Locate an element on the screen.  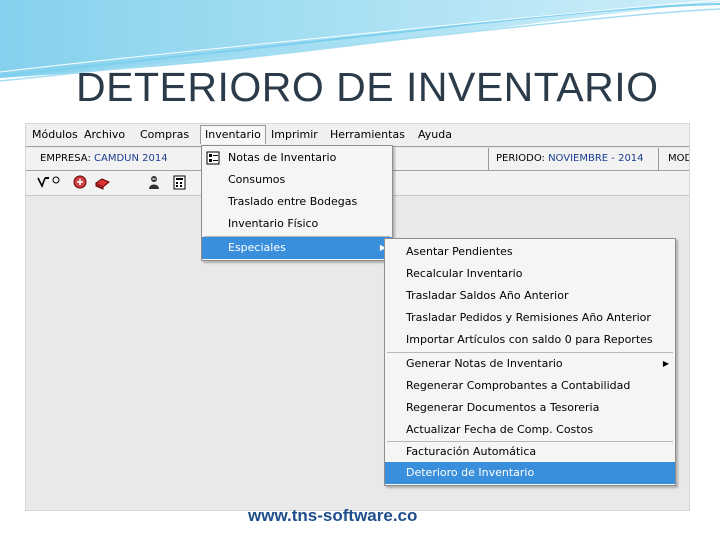
menu-item-facturacion-automatica: Facturación Automática is located at coordinates (530, 452).